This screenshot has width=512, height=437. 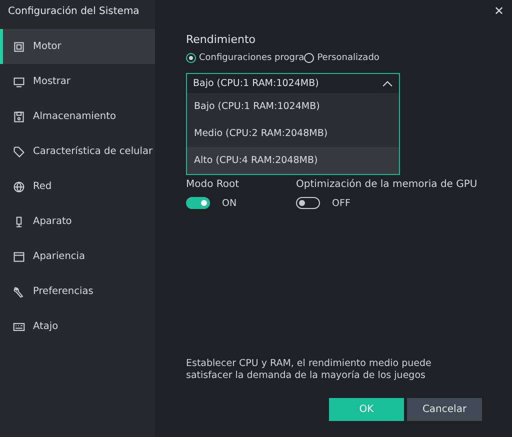 What do you see at coordinates (77, 81) in the screenshot?
I see `sidebar-item: Mostrar` at bounding box center [77, 81].